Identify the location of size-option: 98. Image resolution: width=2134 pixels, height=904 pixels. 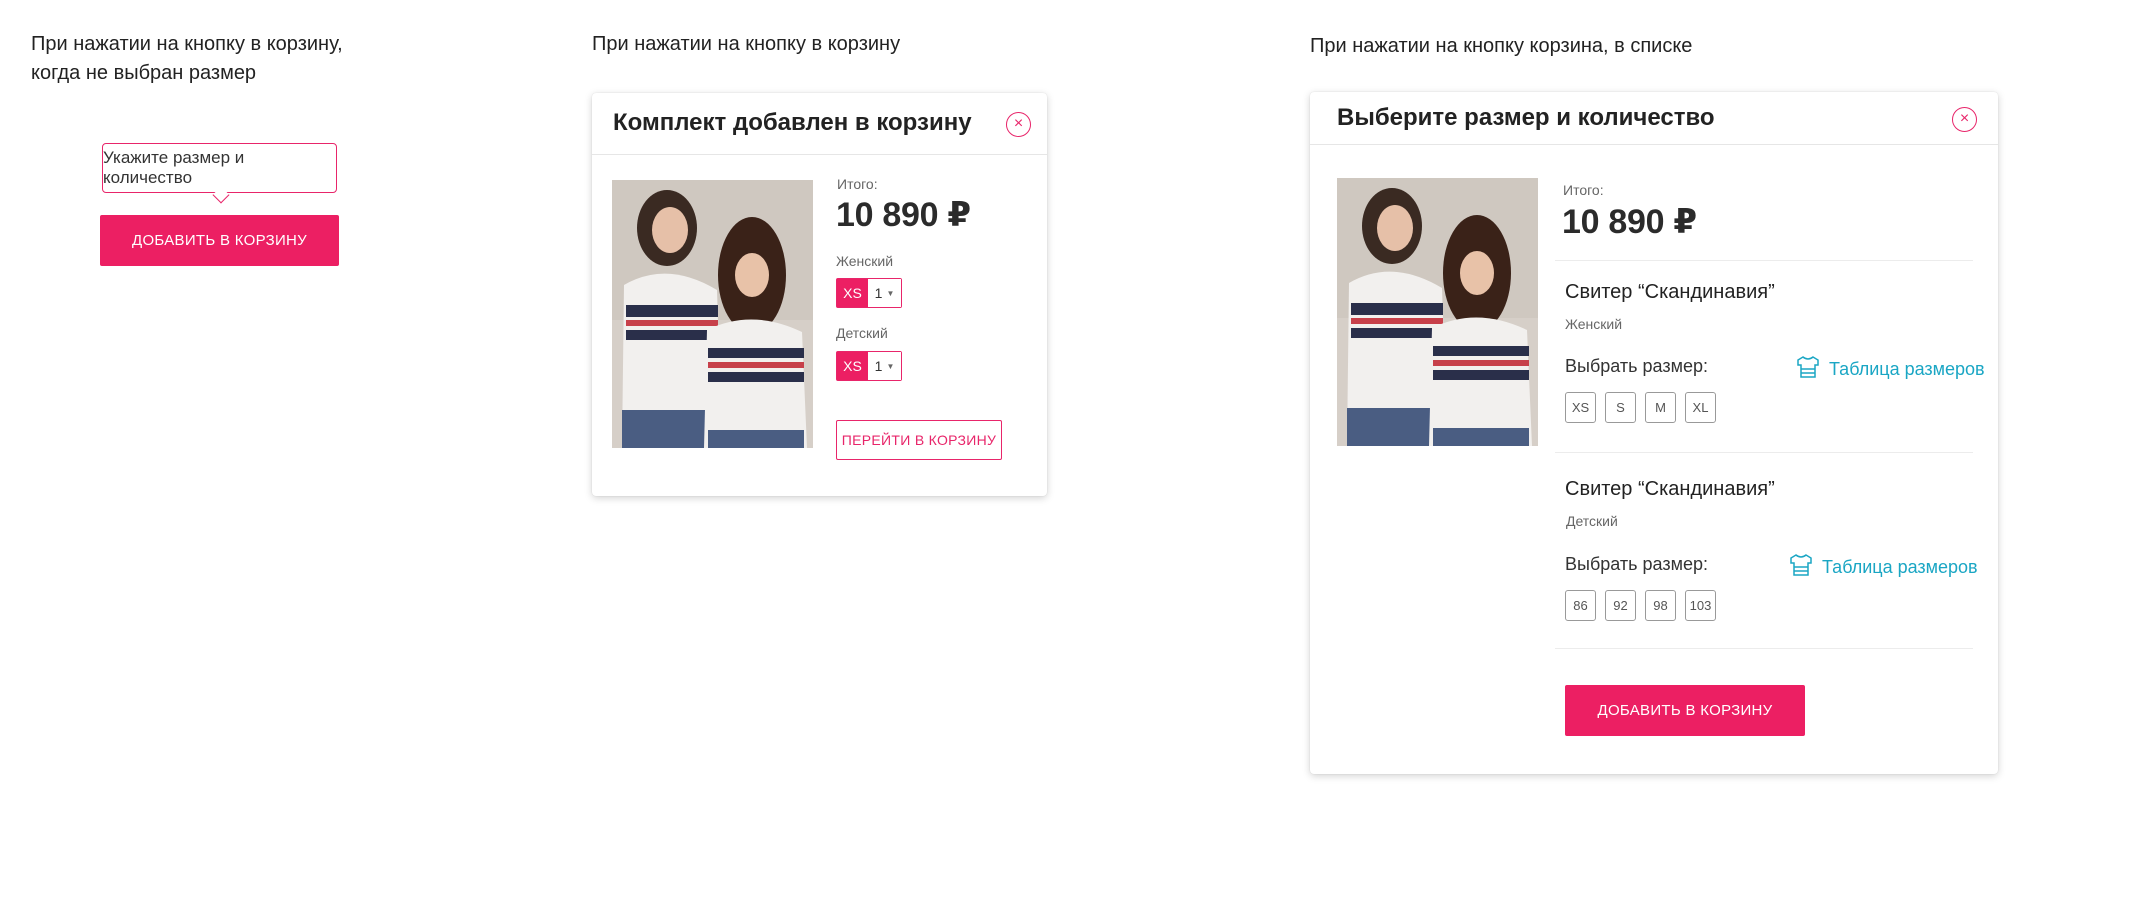
(1660, 605).